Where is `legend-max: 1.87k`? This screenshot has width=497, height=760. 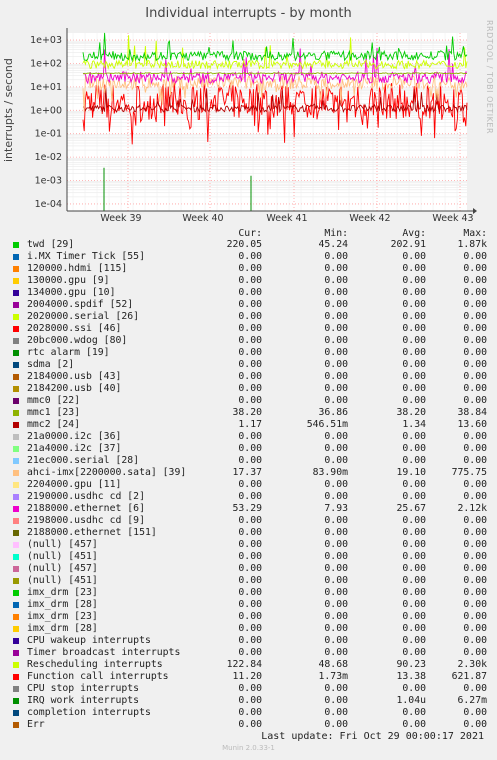
legend-max: 1.87k is located at coordinates (472, 244).